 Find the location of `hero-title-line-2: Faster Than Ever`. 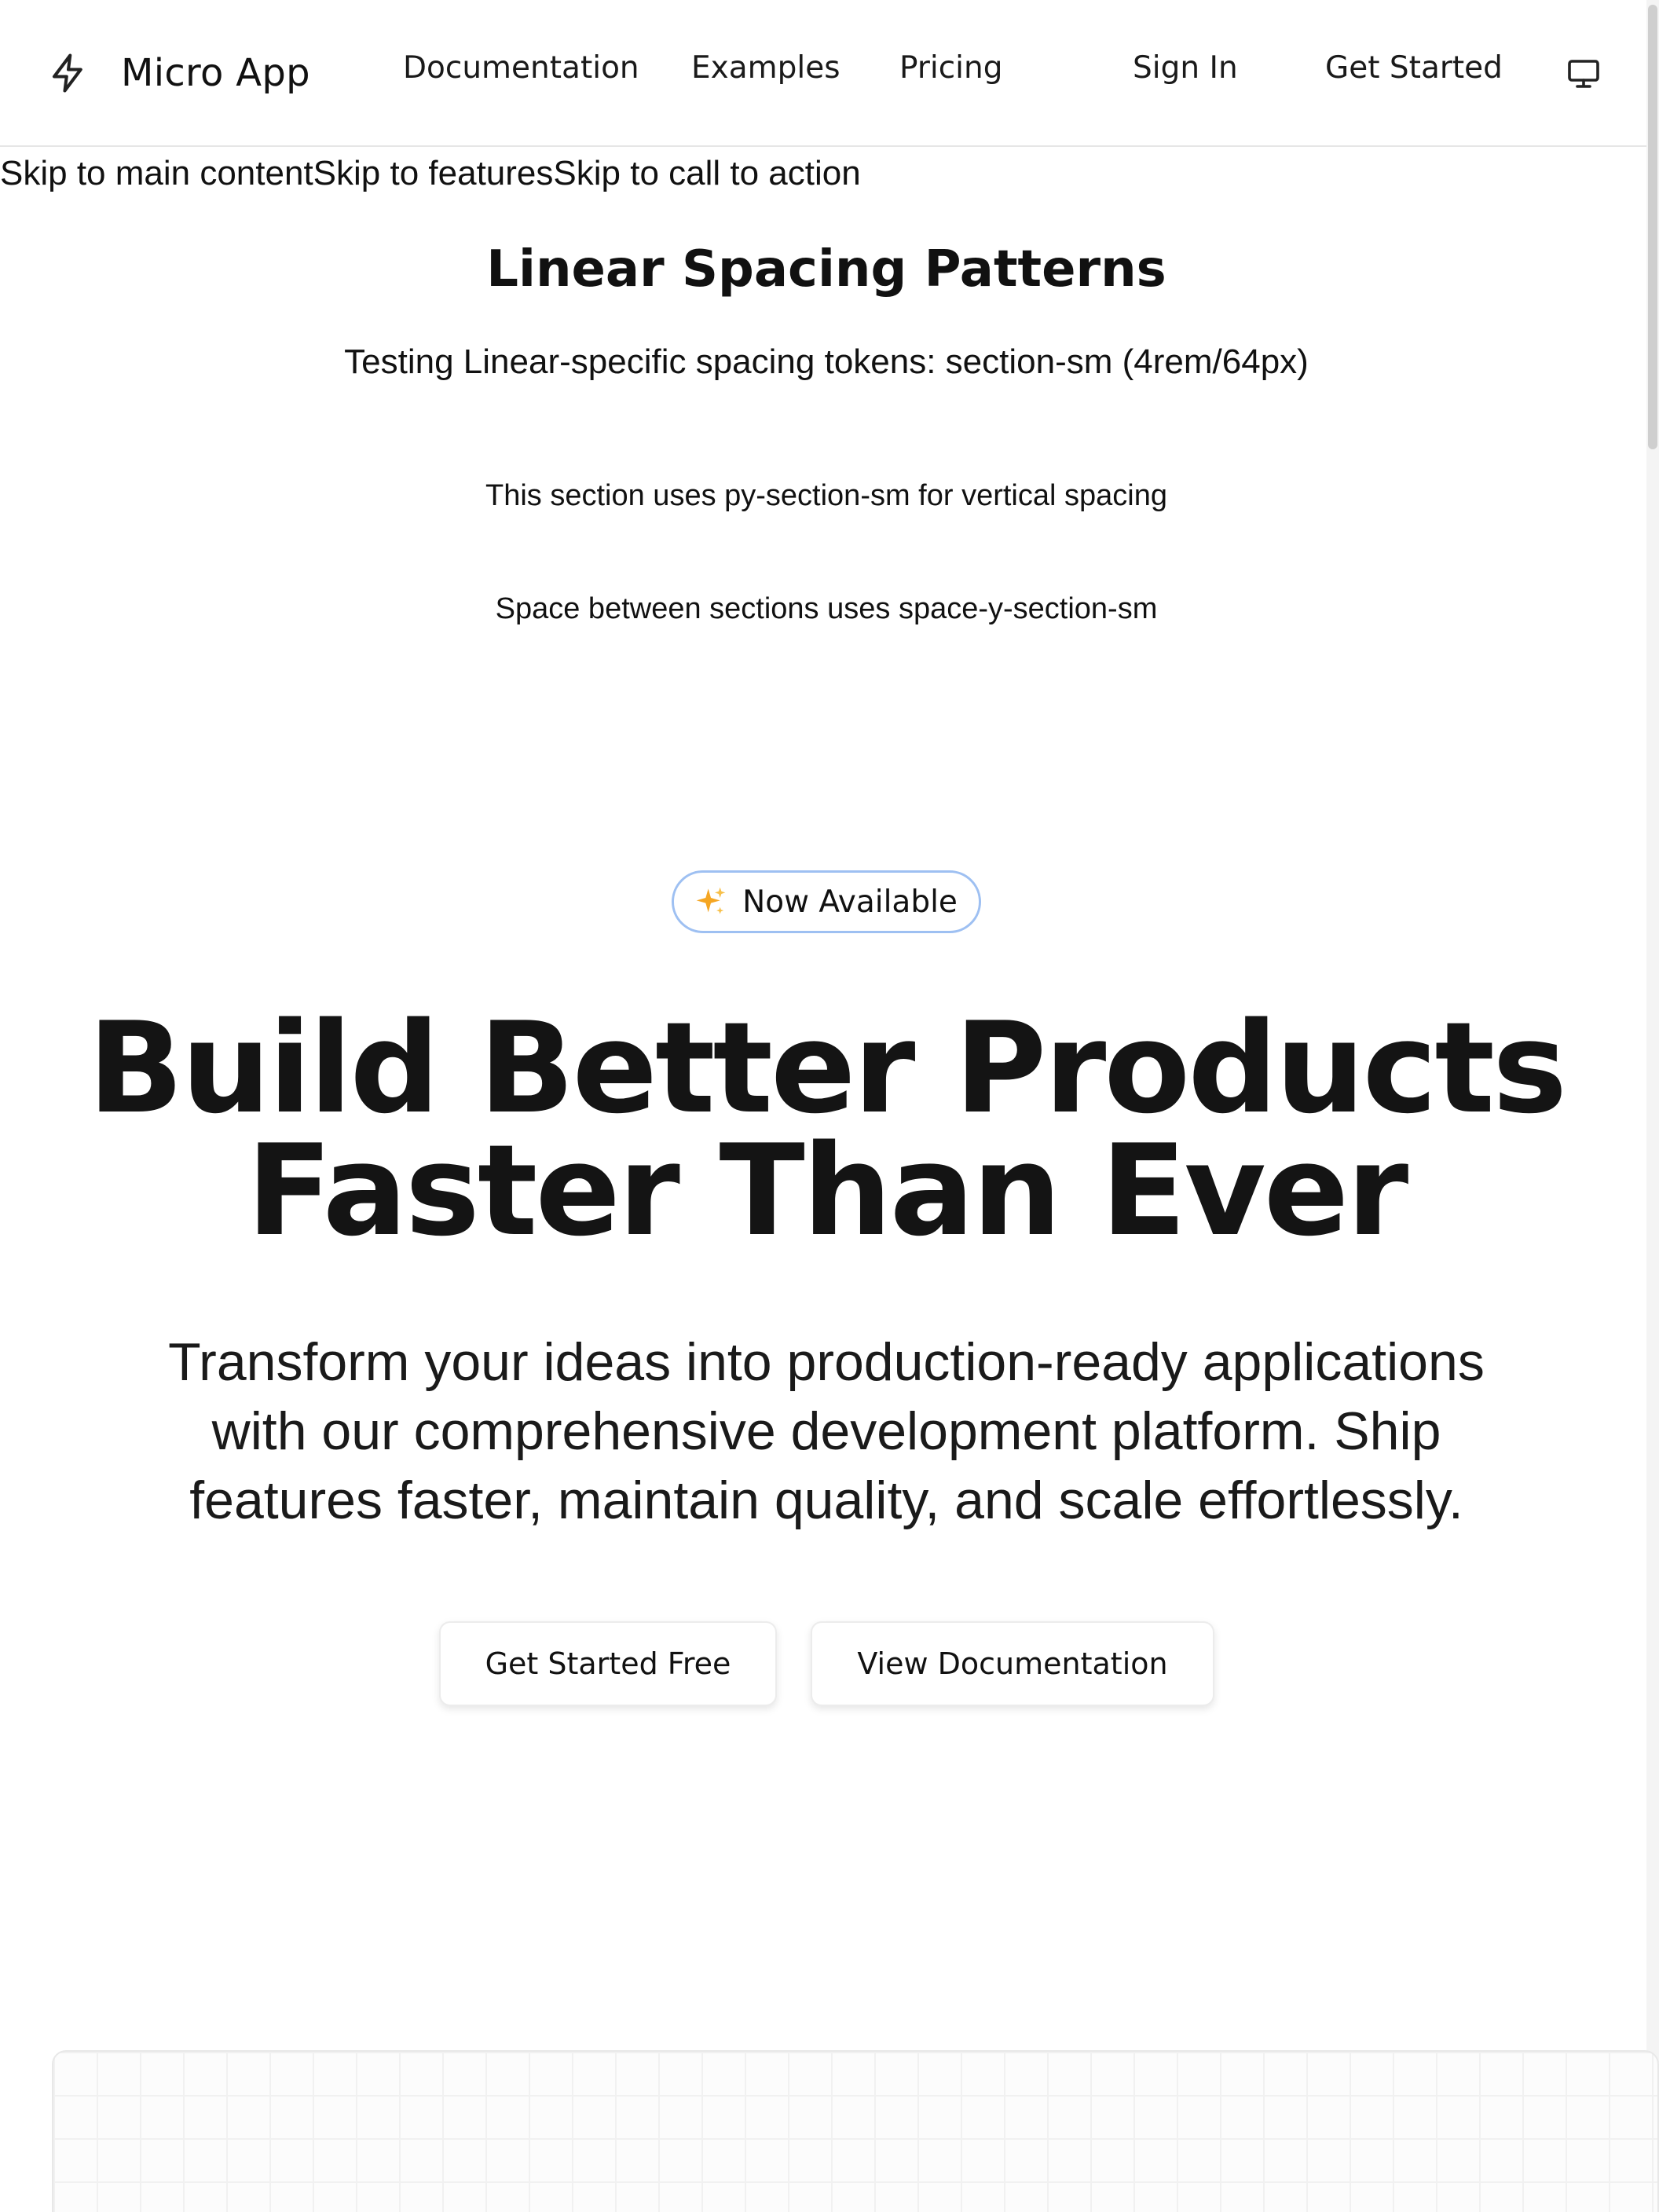

hero-title-line-2: Faster Than Ever is located at coordinates (827, 1190).